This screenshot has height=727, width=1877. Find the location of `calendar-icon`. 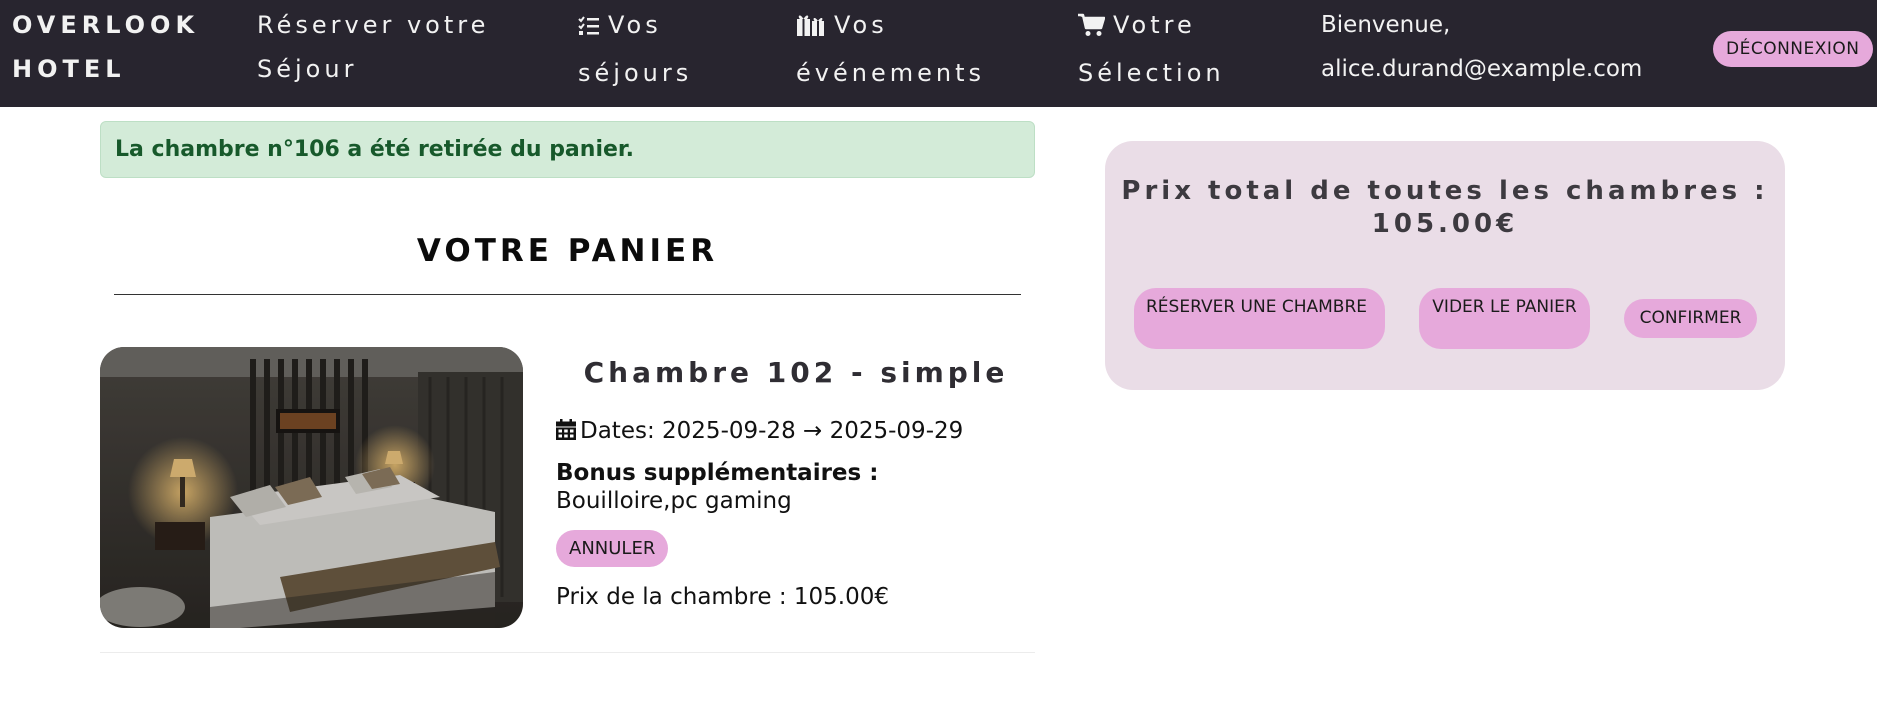

calendar-icon is located at coordinates (566, 432).